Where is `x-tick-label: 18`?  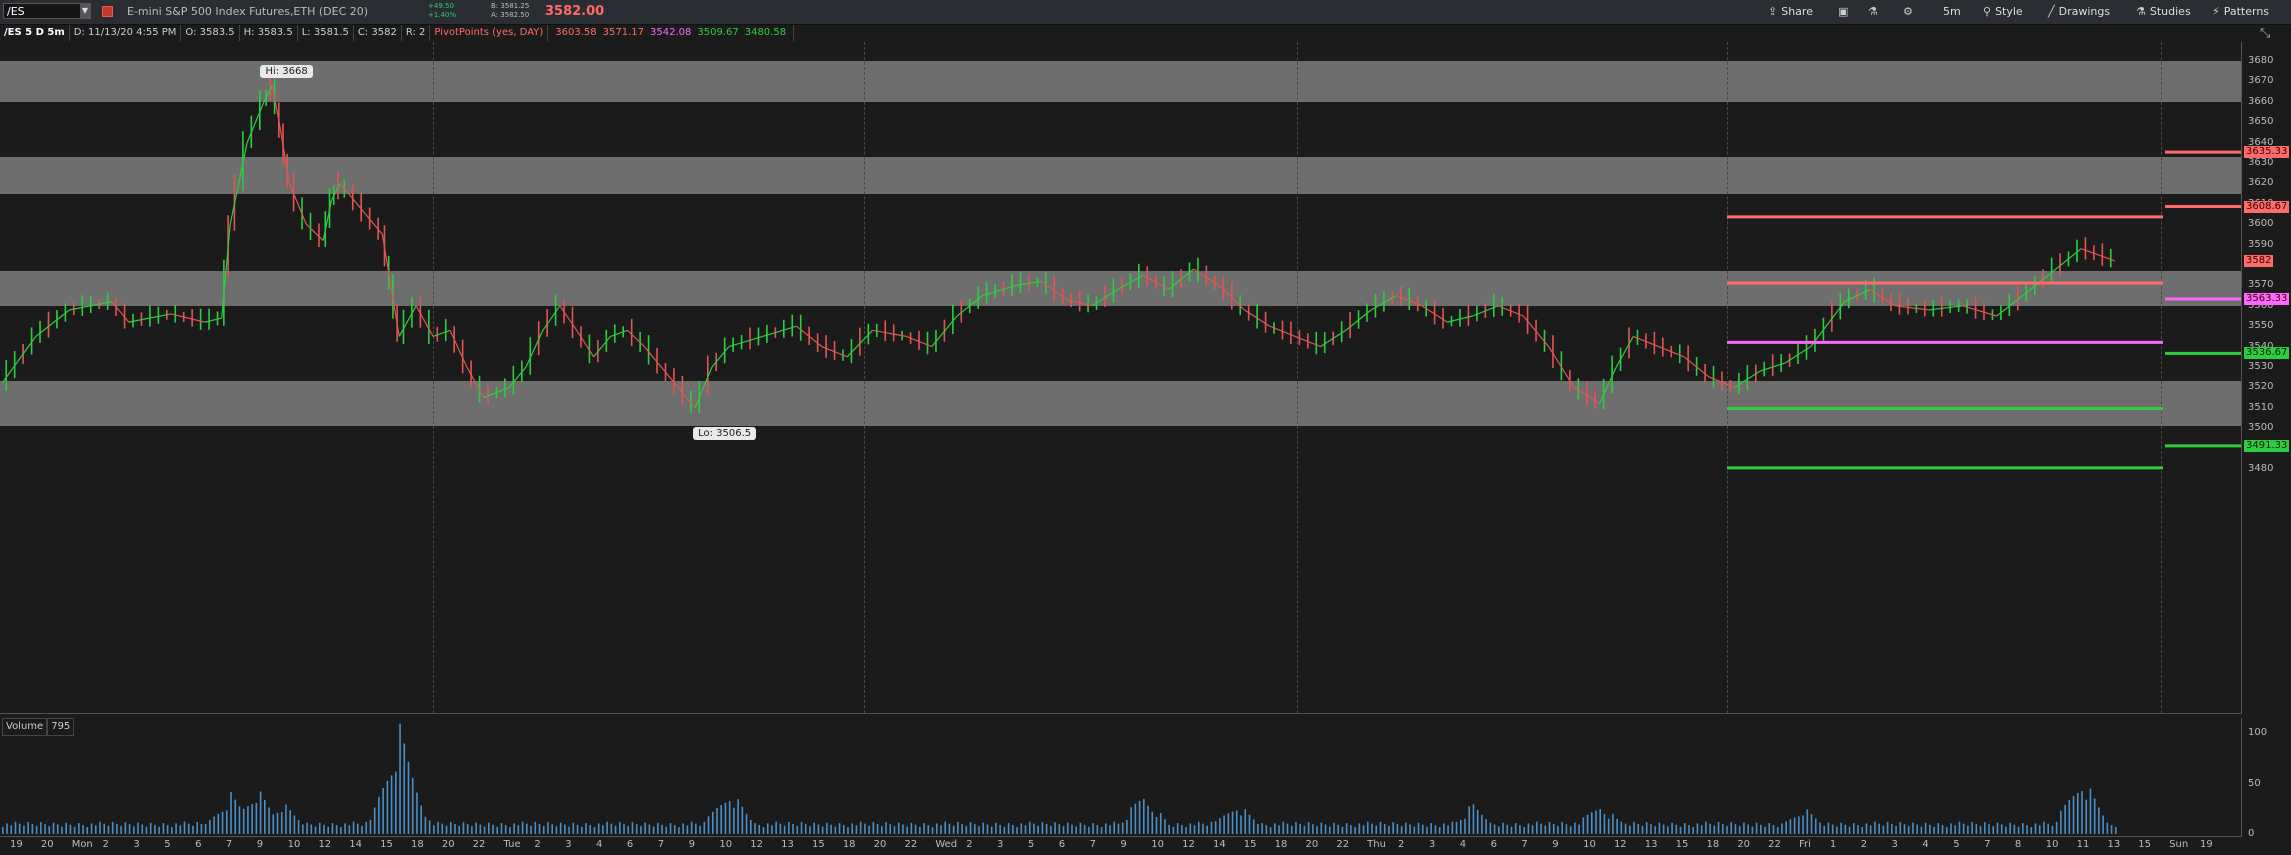
x-tick-label: 18 is located at coordinates (417, 844).